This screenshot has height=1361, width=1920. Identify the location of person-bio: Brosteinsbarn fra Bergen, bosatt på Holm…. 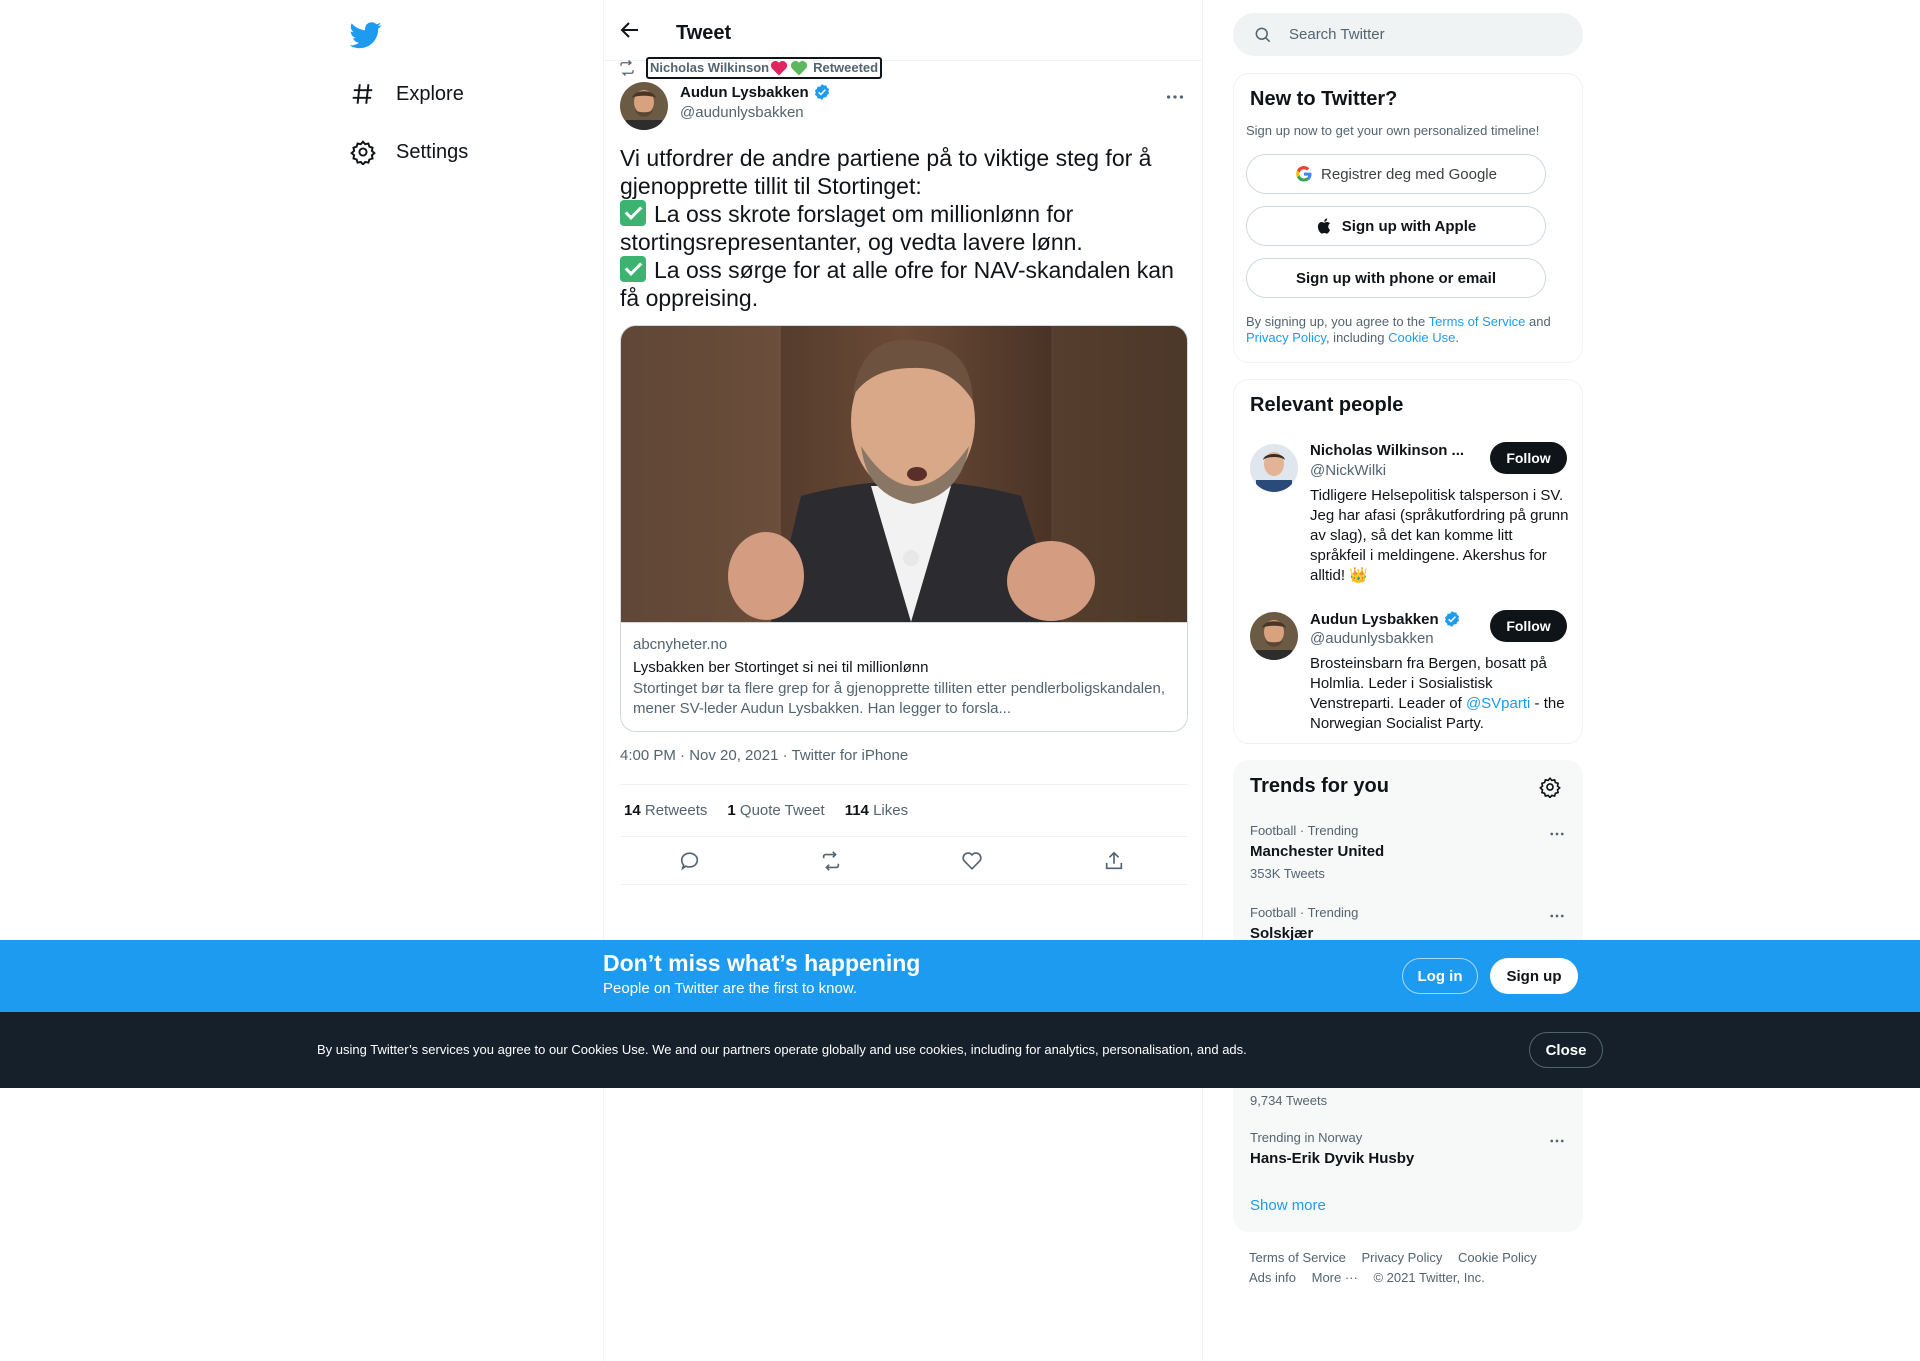
(1440, 694).